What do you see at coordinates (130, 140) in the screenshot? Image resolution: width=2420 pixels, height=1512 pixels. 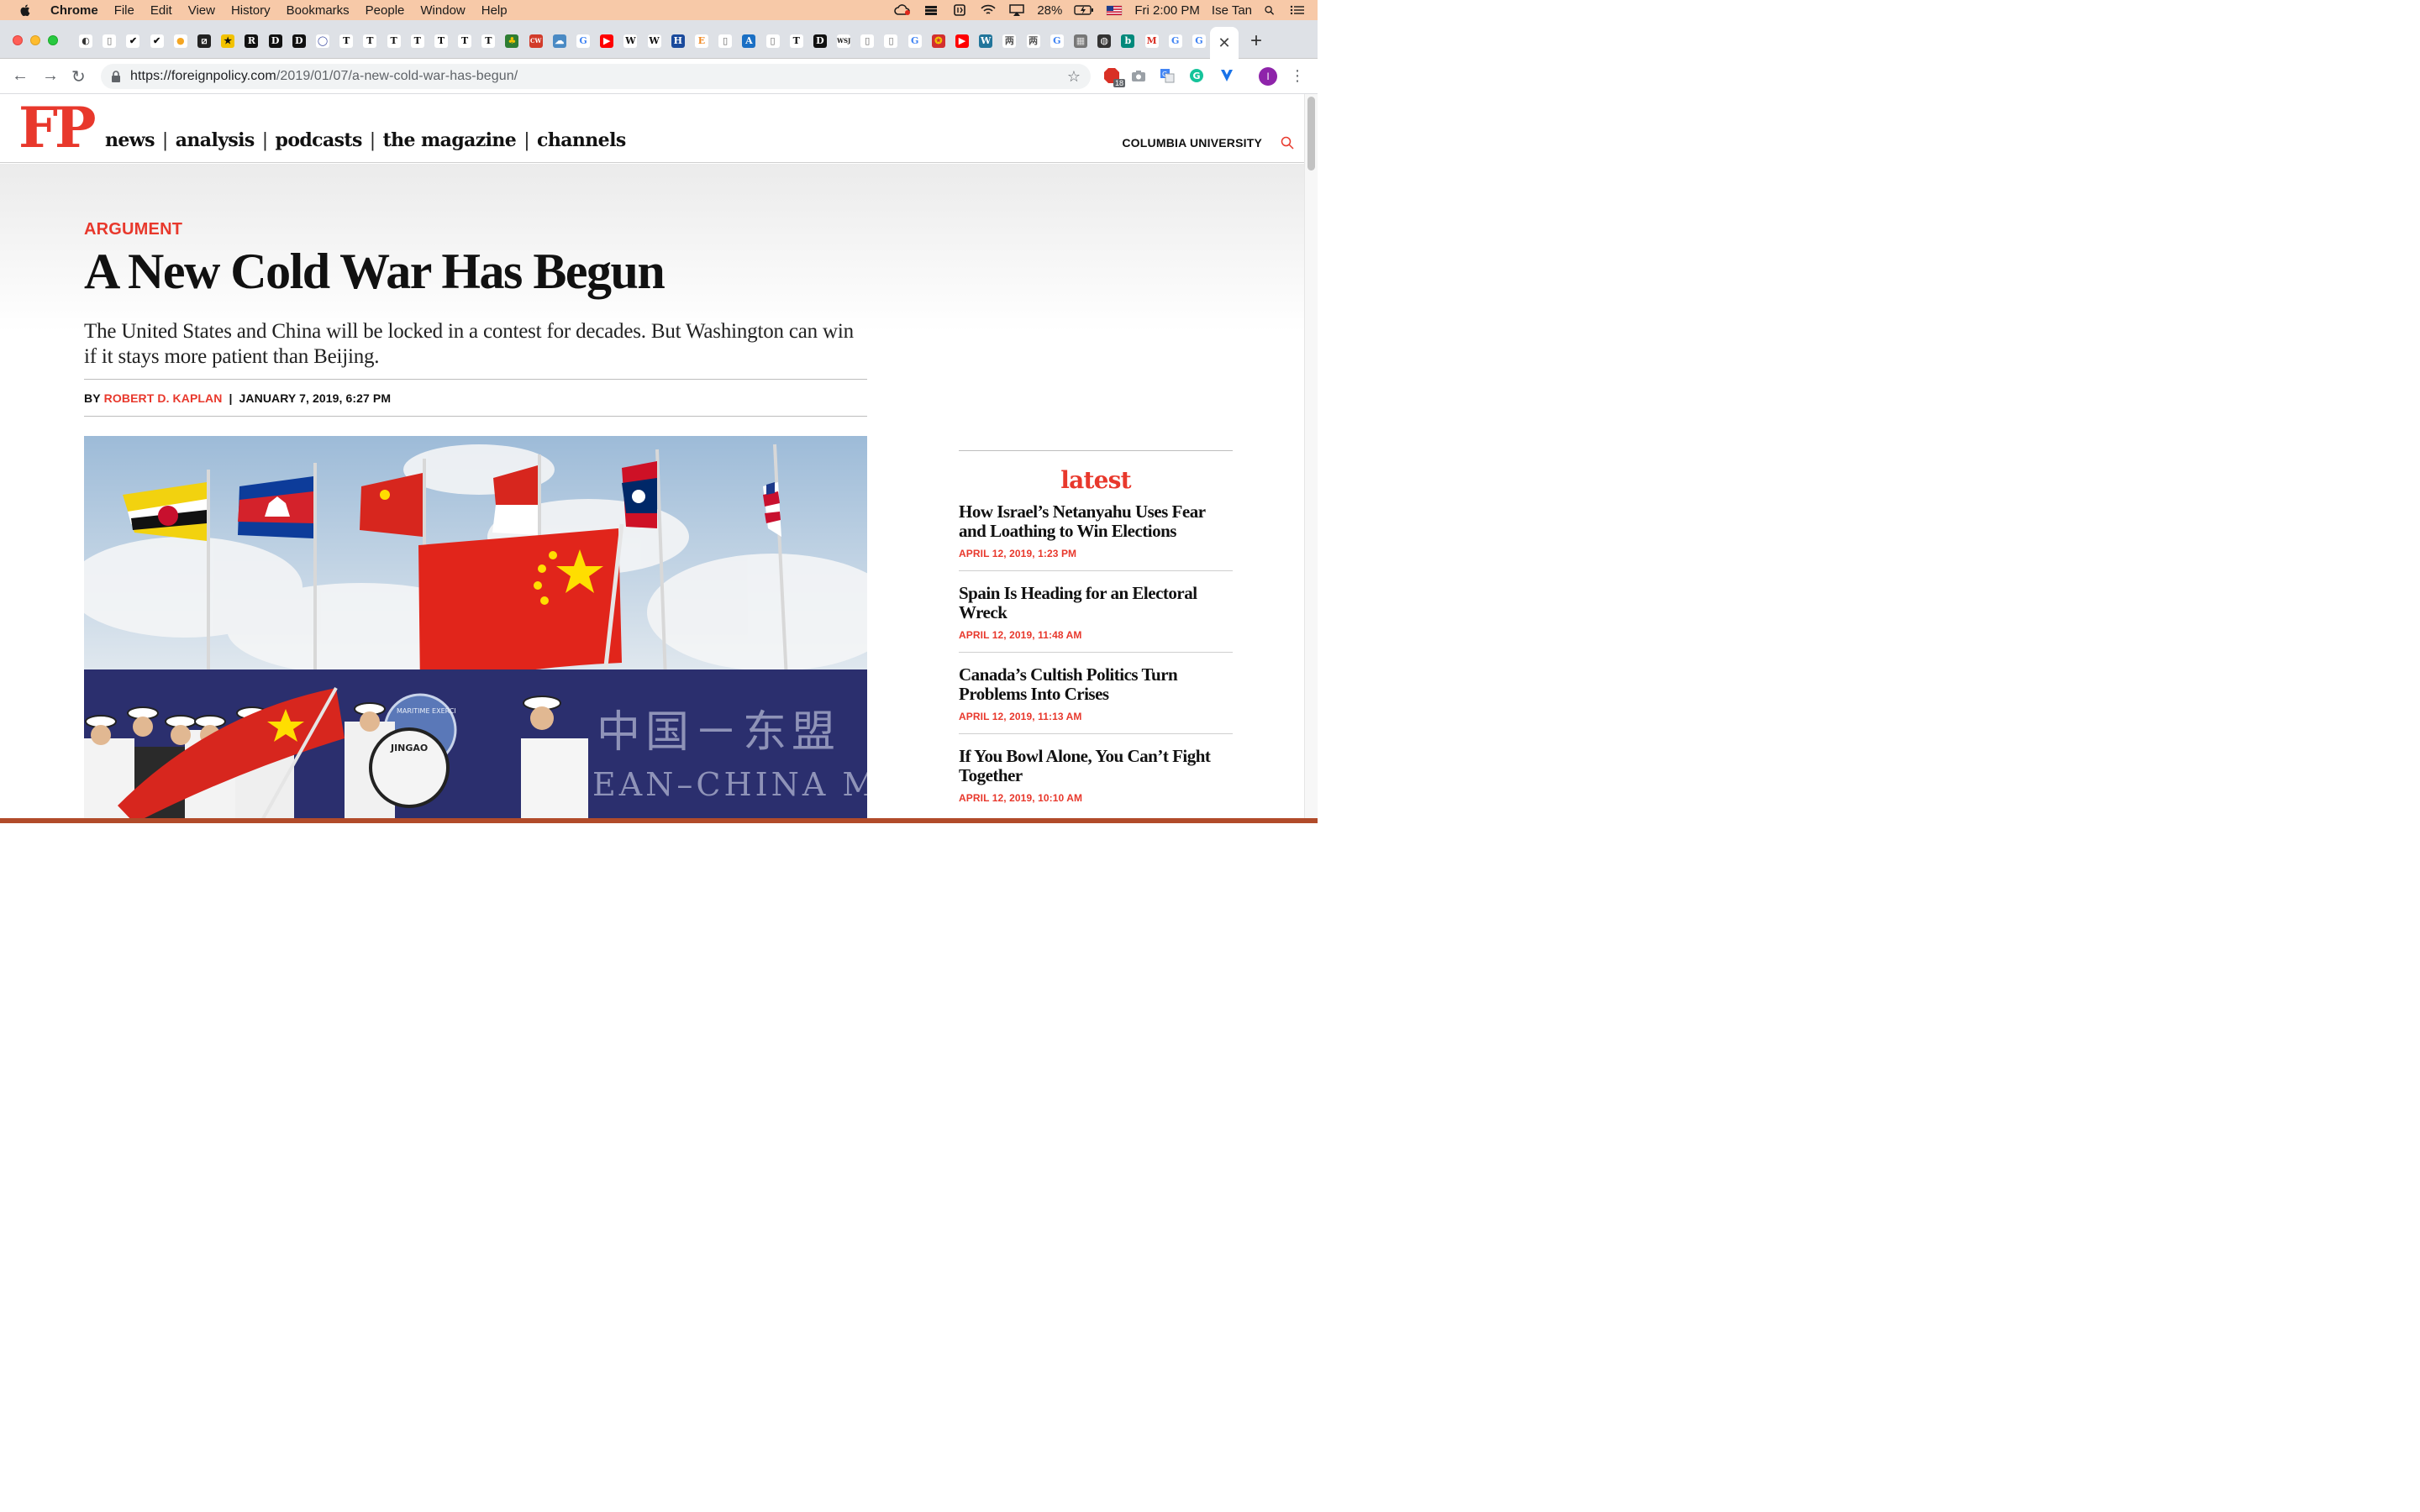 I see `nav-news: news` at bounding box center [130, 140].